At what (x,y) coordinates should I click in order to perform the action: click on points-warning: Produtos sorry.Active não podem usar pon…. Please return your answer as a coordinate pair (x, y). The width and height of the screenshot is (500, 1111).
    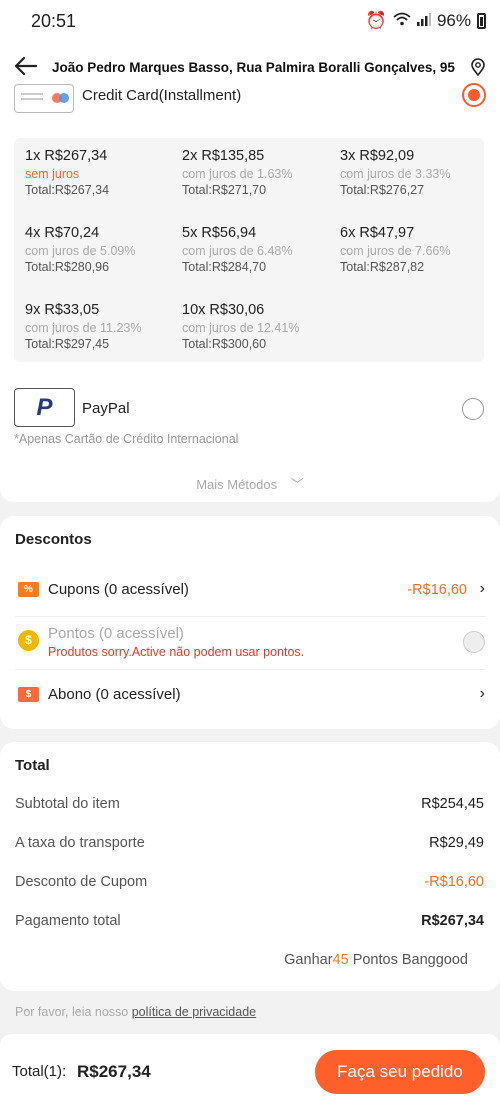
    Looking at the image, I should click on (176, 652).